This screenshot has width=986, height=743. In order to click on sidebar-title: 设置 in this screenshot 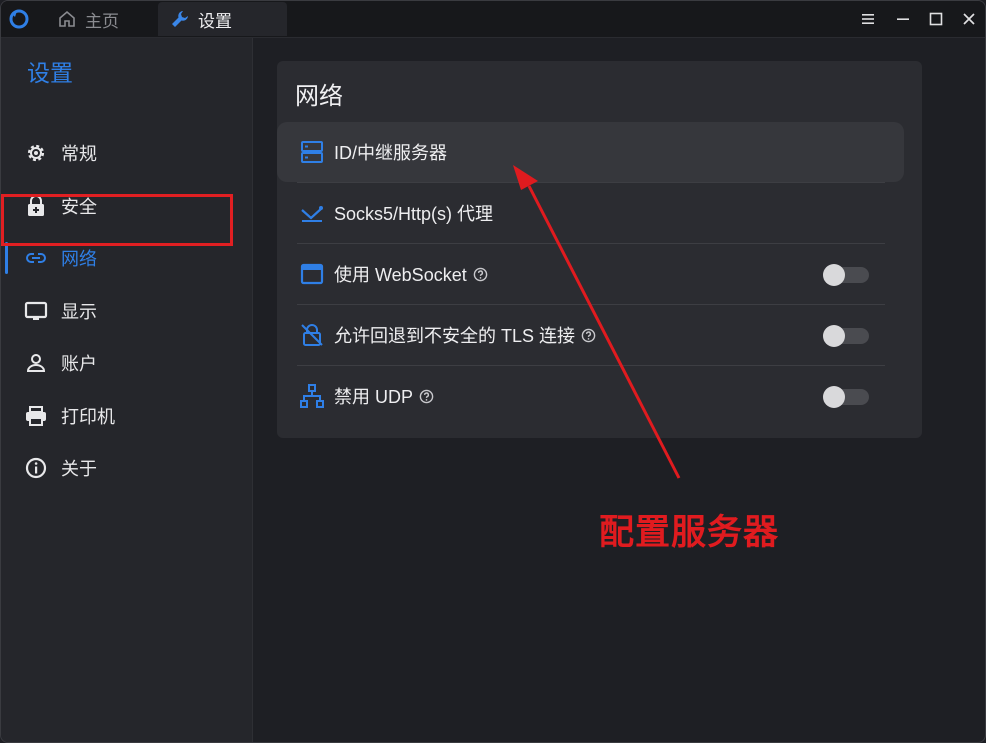, I will do `click(50, 73)`.